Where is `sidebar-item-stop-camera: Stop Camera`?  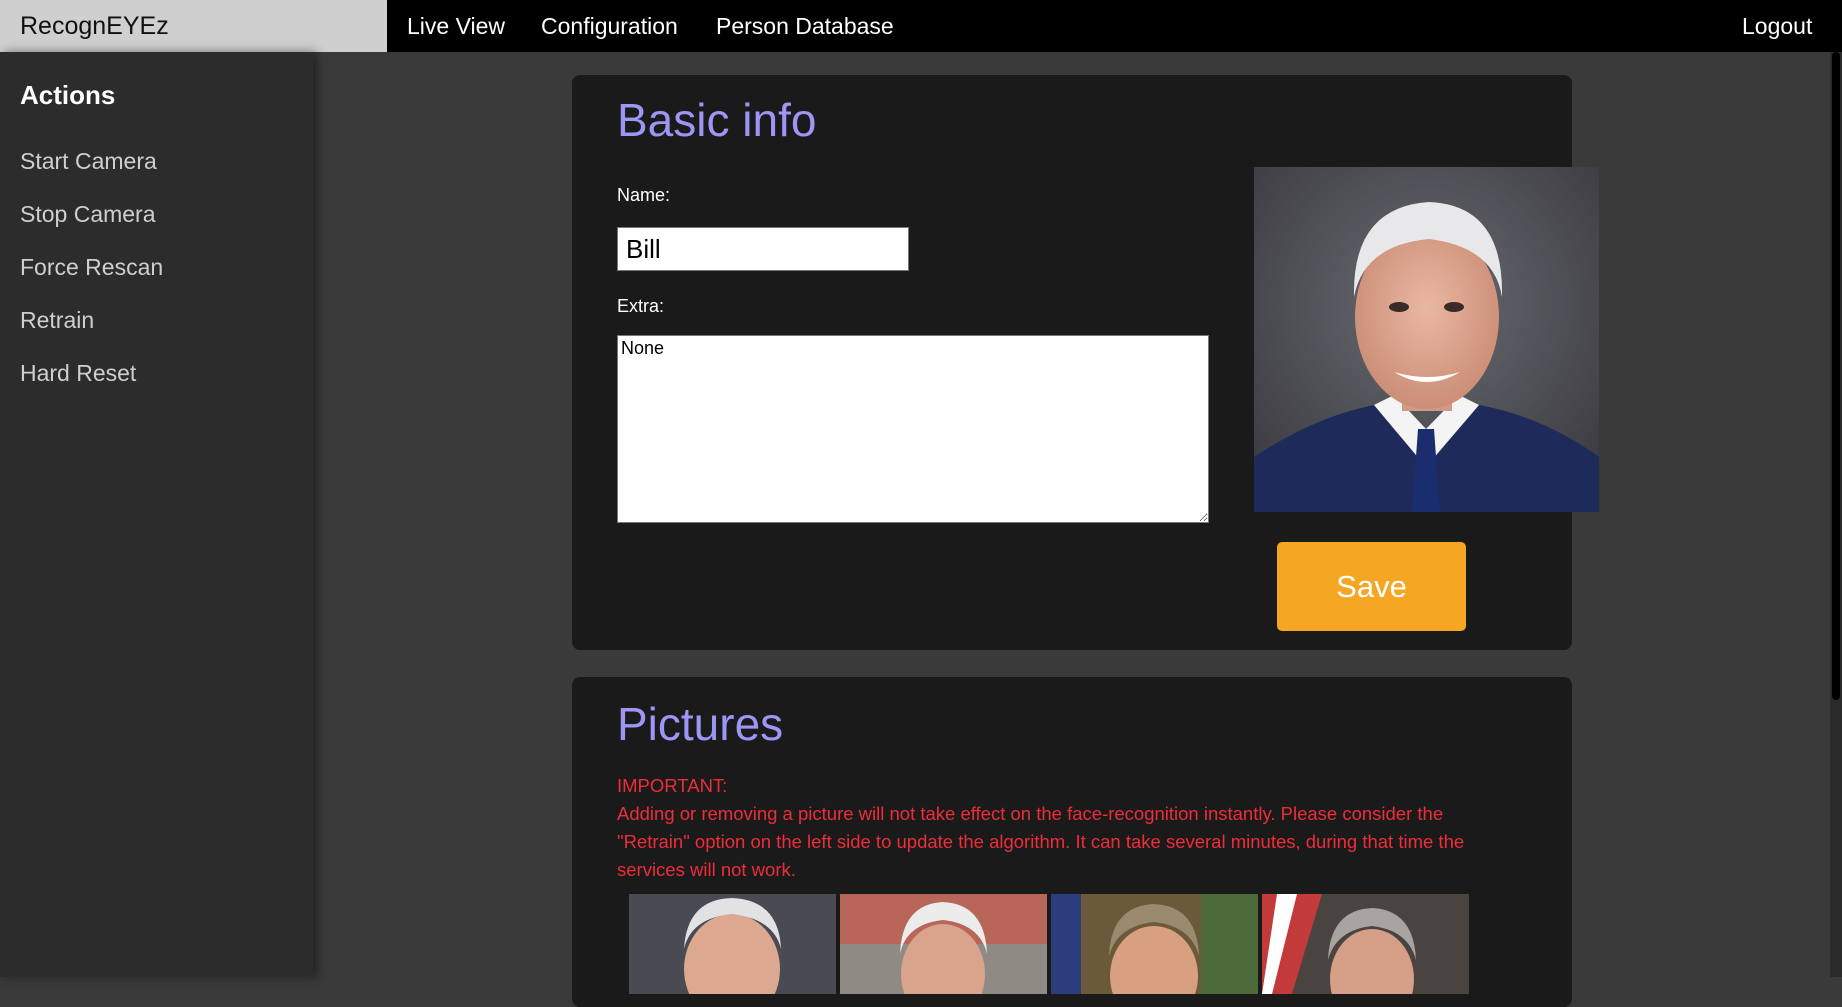
sidebar-item-stop-camera: Stop Camera is located at coordinates (88, 214).